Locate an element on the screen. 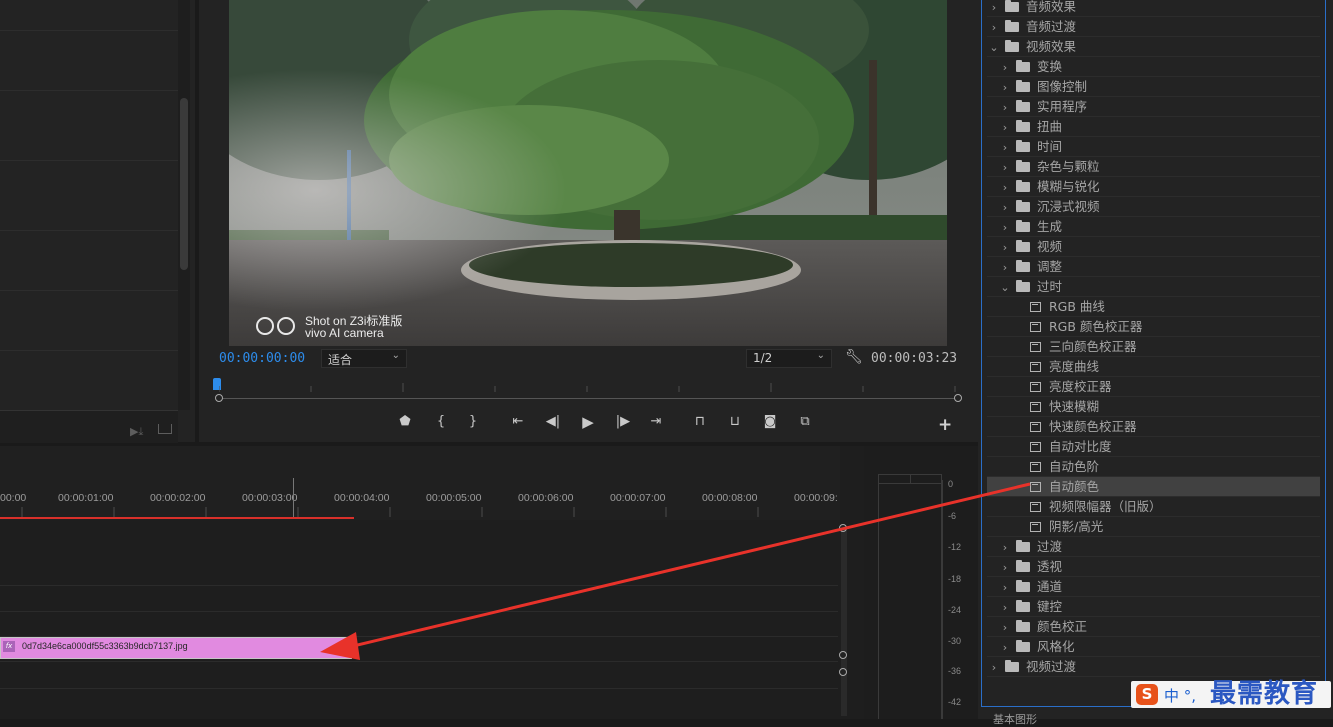 The image size is (1333, 727). resolution-dropdown-value: 1/2 is located at coordinates (763, 358).